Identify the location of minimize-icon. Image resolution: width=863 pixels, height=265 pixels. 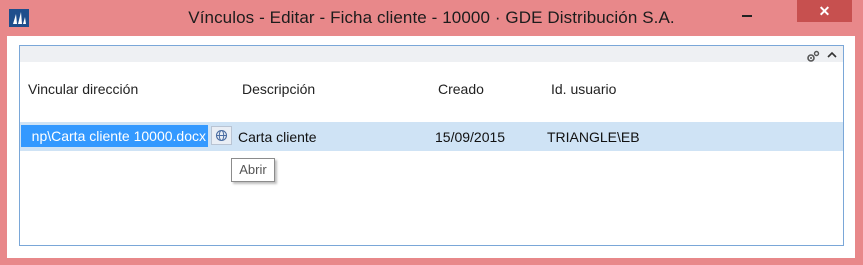
(747, 16).